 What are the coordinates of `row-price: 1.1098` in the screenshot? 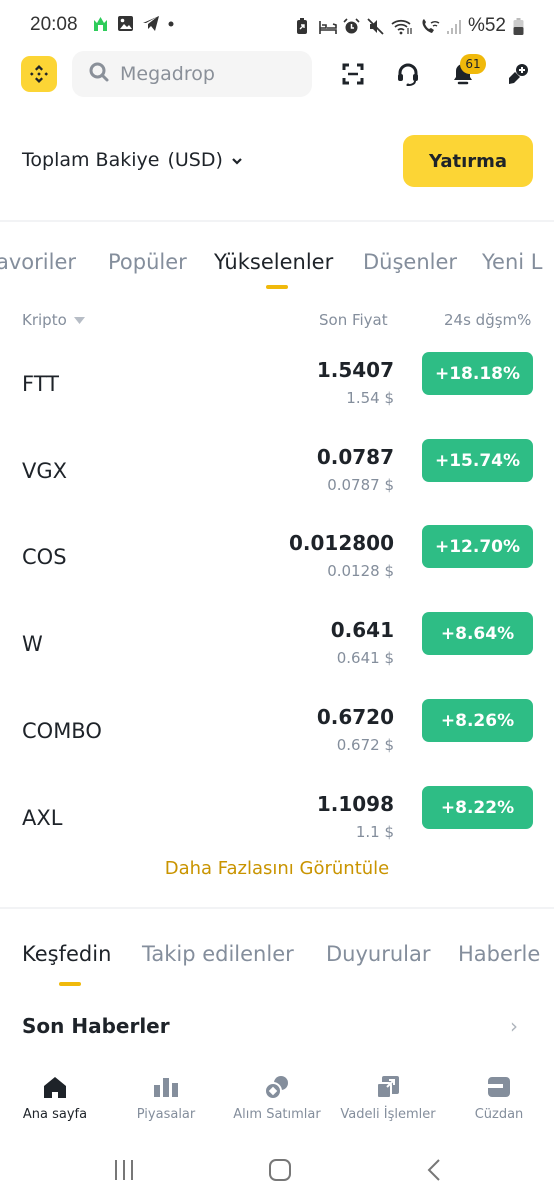 It's located at (355, 804).